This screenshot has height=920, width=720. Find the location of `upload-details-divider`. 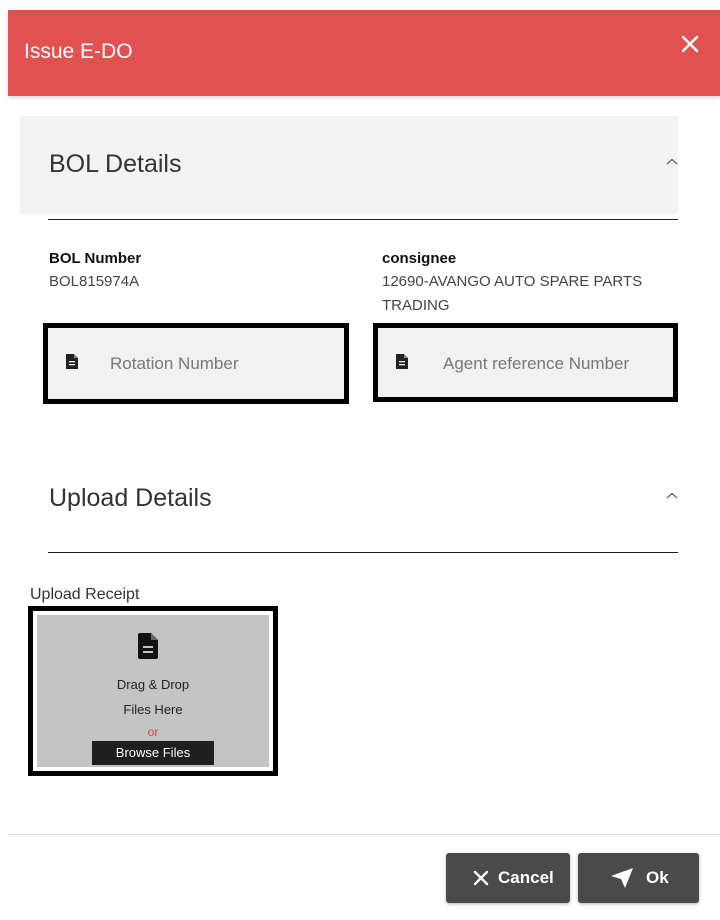

upload-details-divider is located at coordinates (363, 552).